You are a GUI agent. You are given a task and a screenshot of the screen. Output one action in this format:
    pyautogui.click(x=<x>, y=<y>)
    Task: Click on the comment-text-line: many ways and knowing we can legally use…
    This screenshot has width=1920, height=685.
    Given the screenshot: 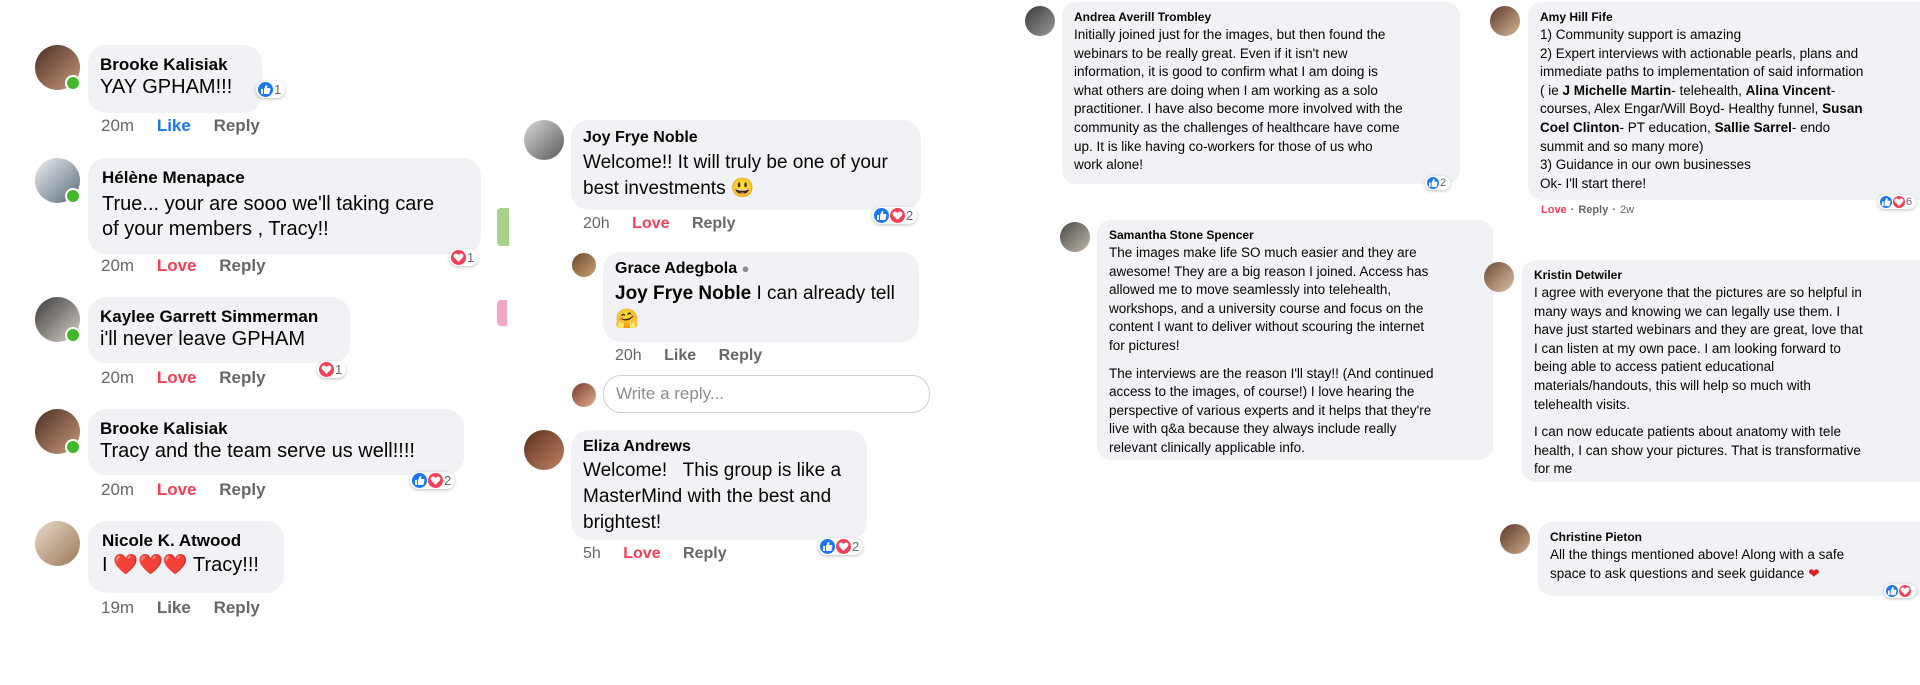 What is the action you would take?
    pyautogui.click(x=1687, y=311)
    